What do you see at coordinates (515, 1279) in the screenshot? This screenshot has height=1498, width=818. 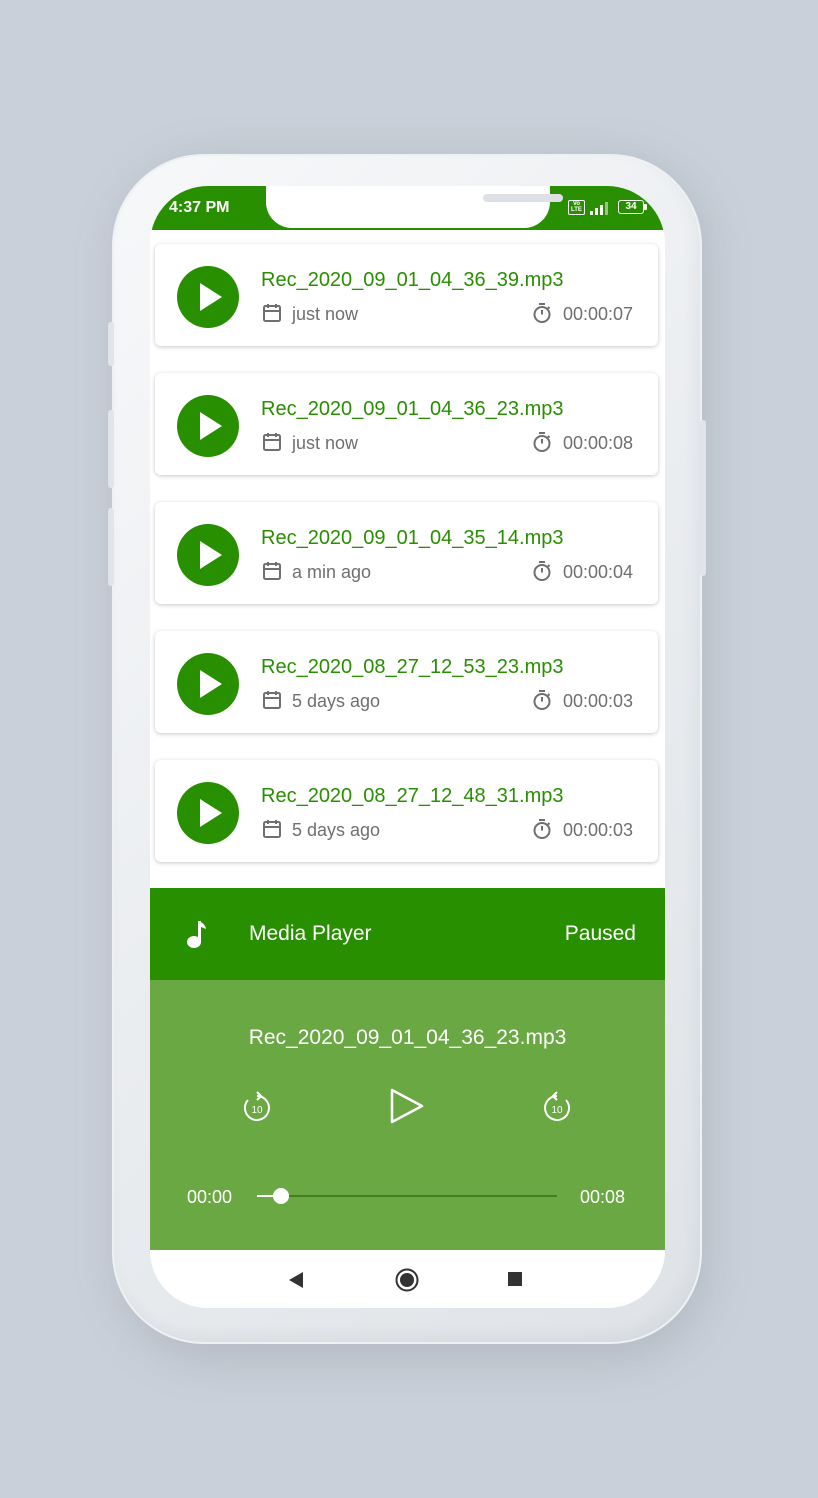 I see `recents-icon` at bounding box center [515, 1279].